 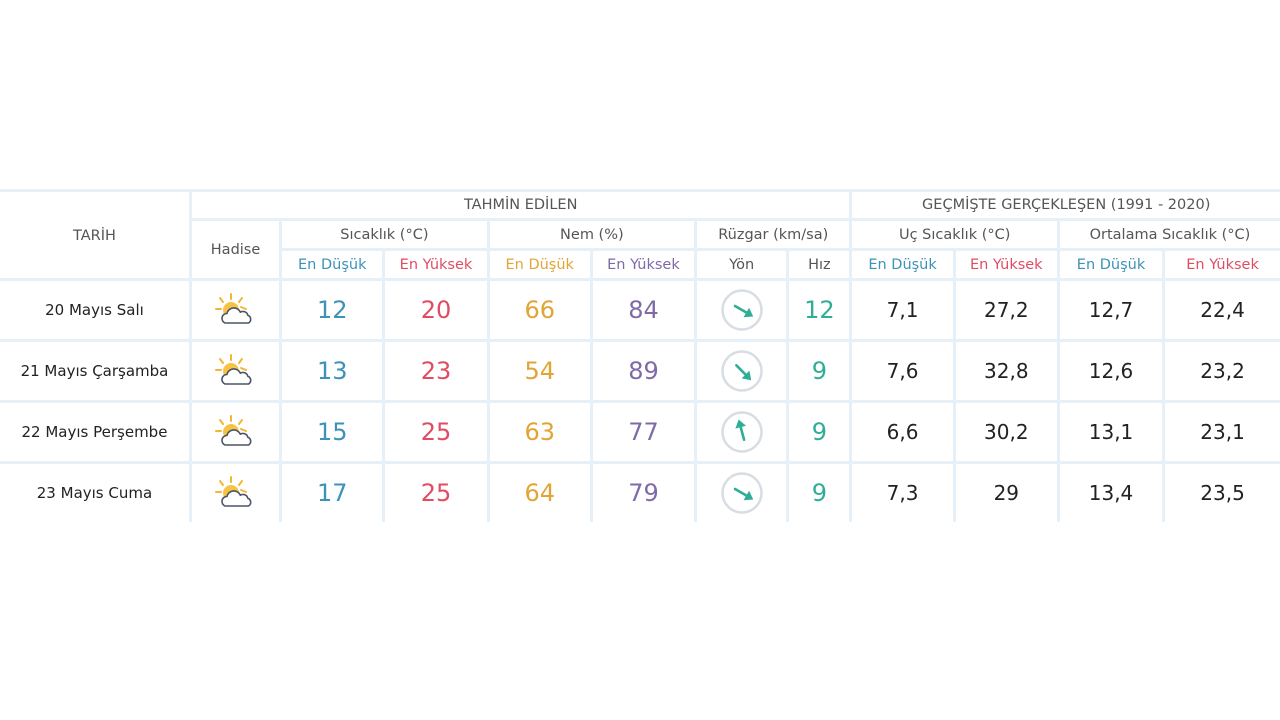 I want to click on hadise-header: Hadise, so click(x=236, y=249).